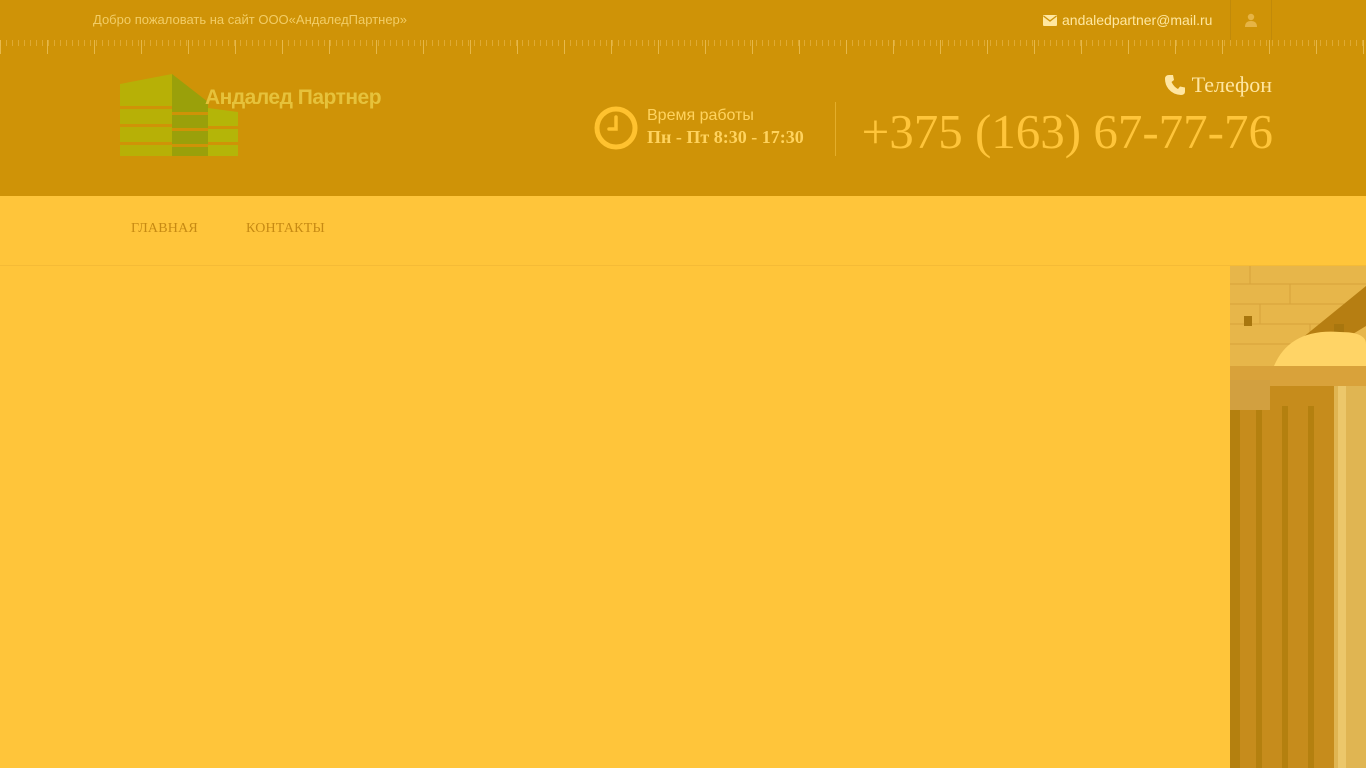 Image resolution: width=1366 pixels, height=768 pixels. What do you see at coordinates (616, 128) in the screenshot?
I see `clock-icon` at bounding box center [616, 128].